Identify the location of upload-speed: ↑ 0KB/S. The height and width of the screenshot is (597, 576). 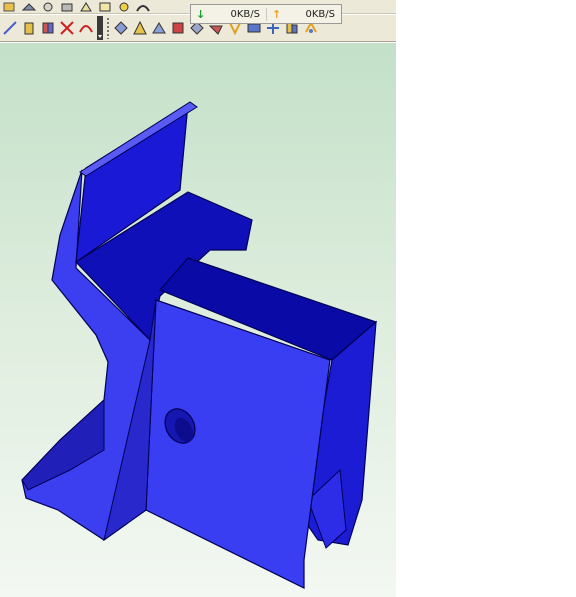
(303, 14).